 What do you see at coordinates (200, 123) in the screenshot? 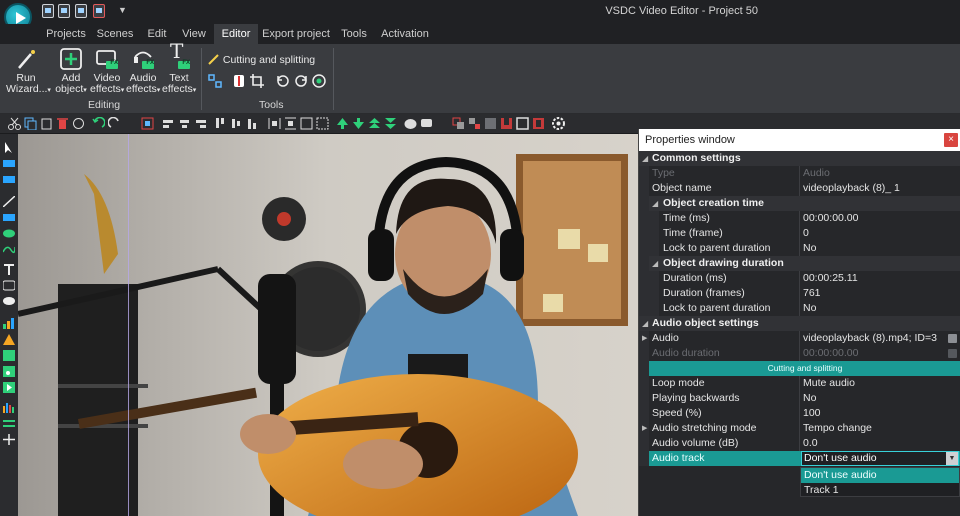
I see `align-right-icon` at bounding box center [200, 123].